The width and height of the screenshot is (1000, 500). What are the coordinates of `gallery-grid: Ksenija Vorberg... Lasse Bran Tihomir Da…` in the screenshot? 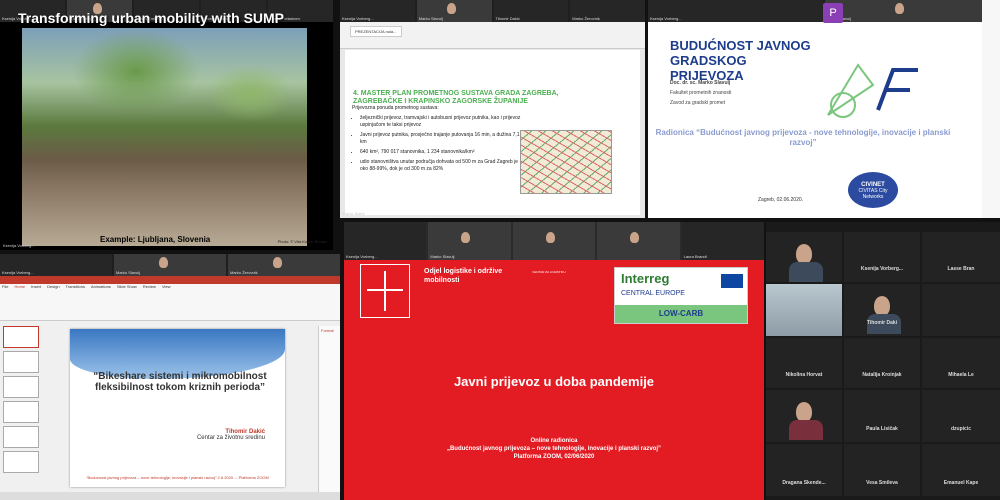 It's located at (883, 361).